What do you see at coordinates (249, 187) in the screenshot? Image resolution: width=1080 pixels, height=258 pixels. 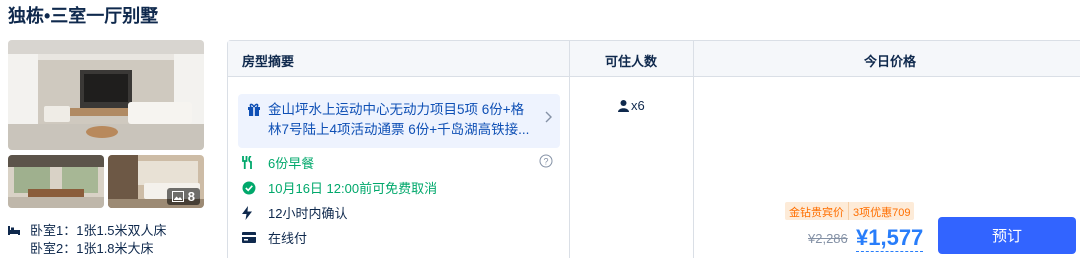 I see `check-circle-icon` at bounding box center [249, 187].